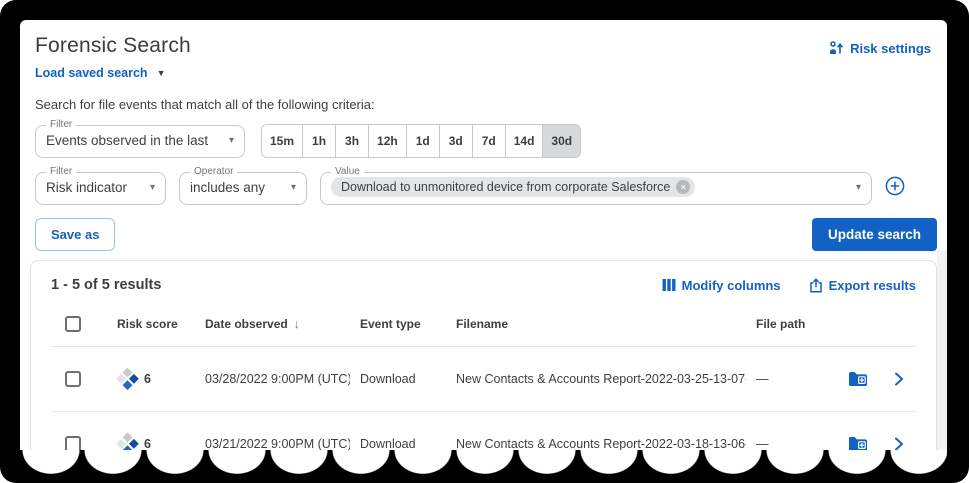  Describe the element at coordinates (61, 171) in the screenshot. I see `risk-indicator-filter-label: Filter` at that location.